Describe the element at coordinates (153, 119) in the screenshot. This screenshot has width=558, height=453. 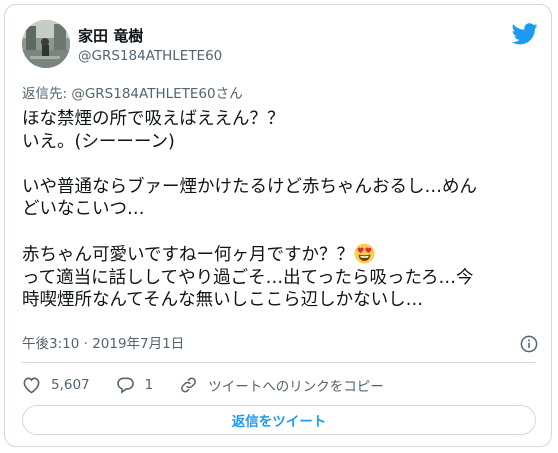
I see `tweet-line: ほな禁煙の所で吸えばええん？？` at that location.